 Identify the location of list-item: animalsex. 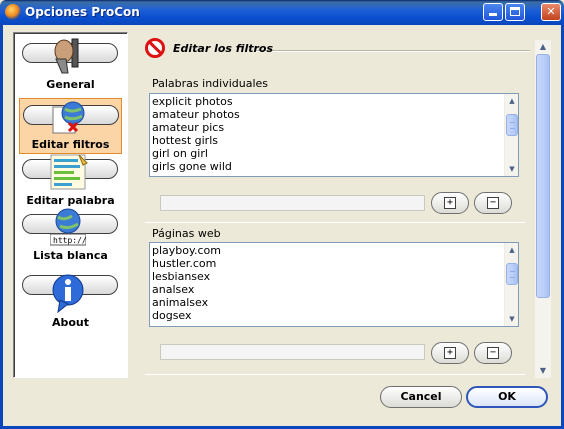
(334, 302).